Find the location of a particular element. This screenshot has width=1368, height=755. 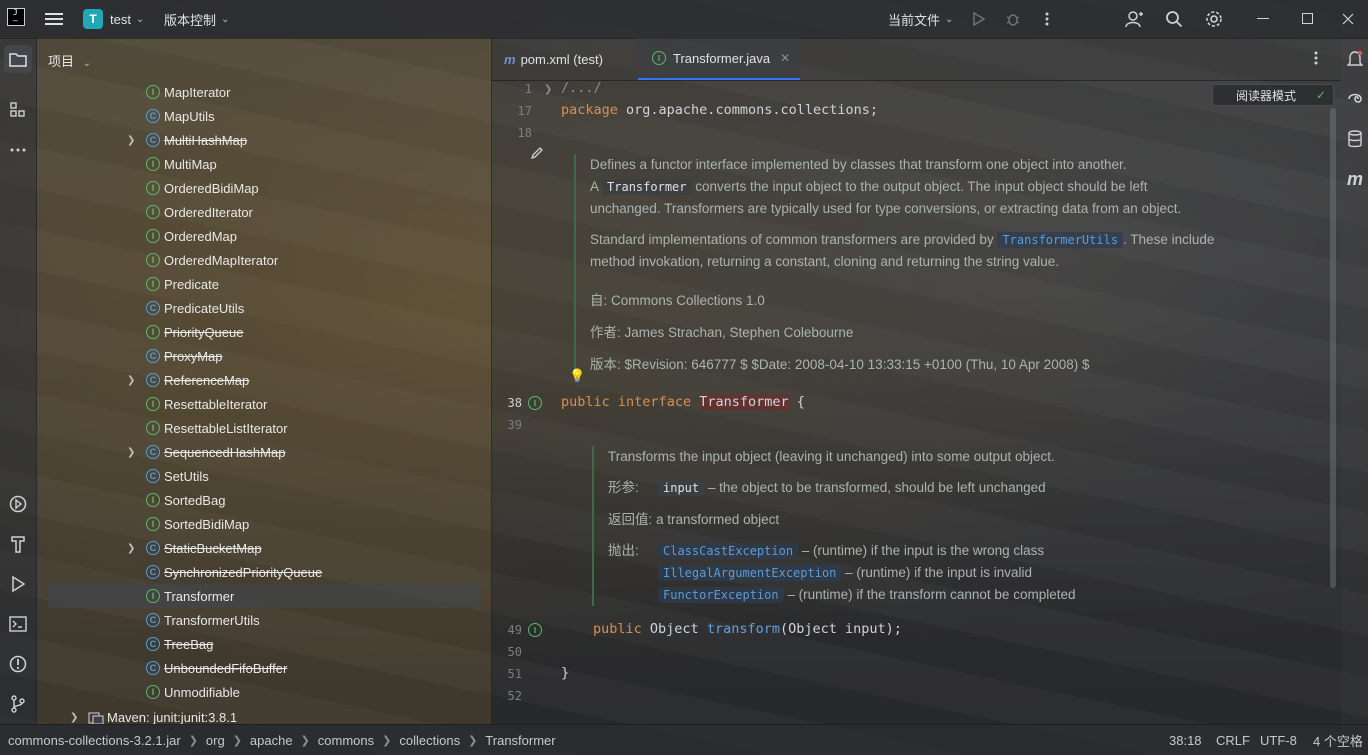

tree-item: C PredicateUtils is located at coordinates (264, 308).